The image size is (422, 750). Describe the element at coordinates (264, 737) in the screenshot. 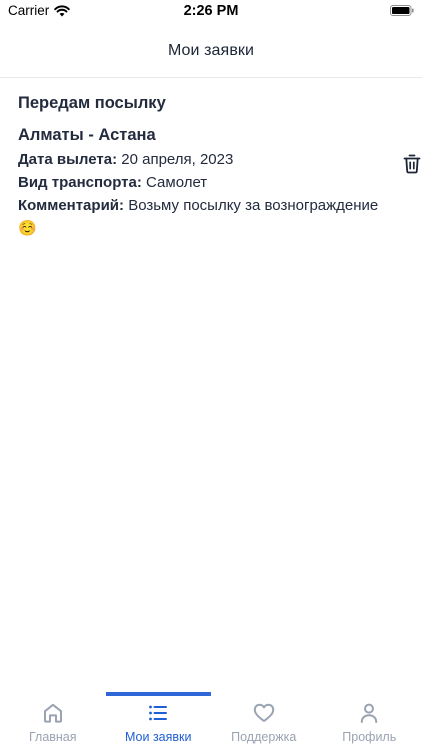

I see `tab-support-label: Поддержка` at that location.